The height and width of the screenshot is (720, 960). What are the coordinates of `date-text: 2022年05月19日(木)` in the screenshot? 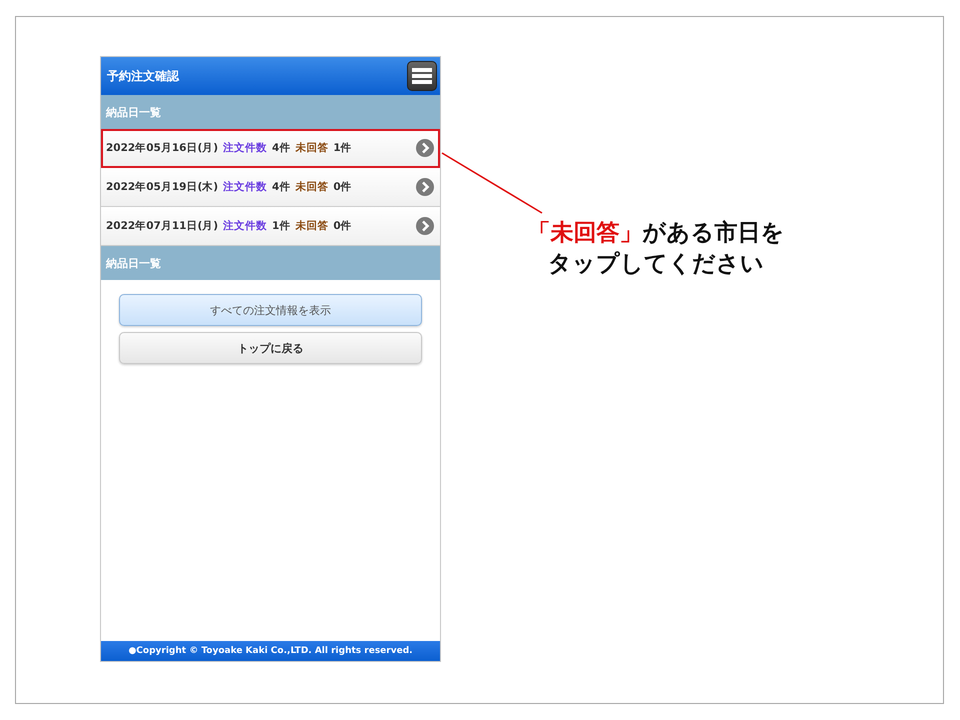 It's located at (162, 187).